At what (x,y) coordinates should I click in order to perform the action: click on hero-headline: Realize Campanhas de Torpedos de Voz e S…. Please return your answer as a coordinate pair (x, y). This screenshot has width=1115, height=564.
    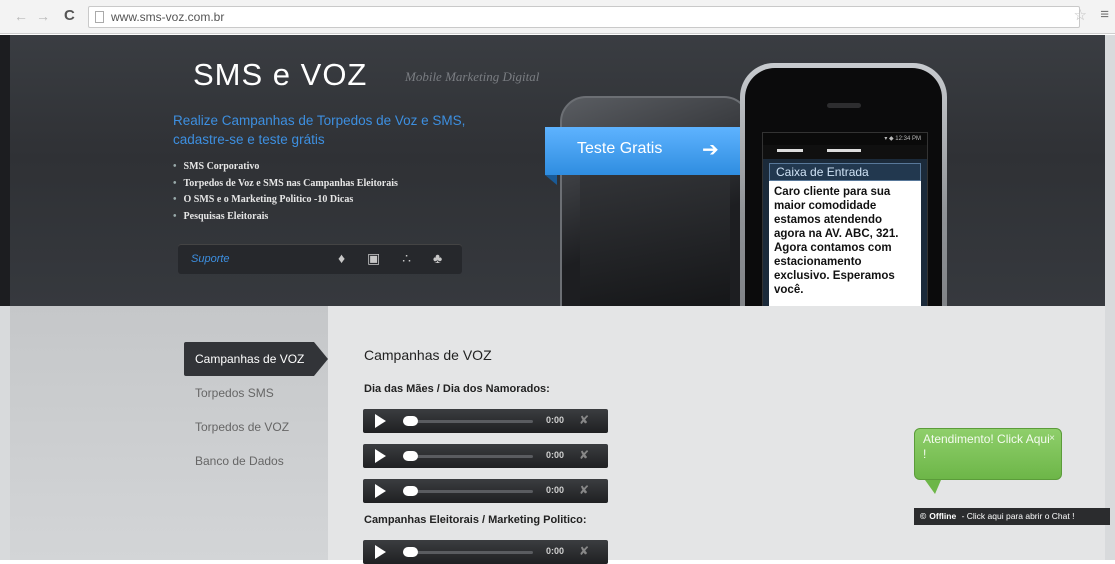
    Looking at the image, I should click on (319, 130).